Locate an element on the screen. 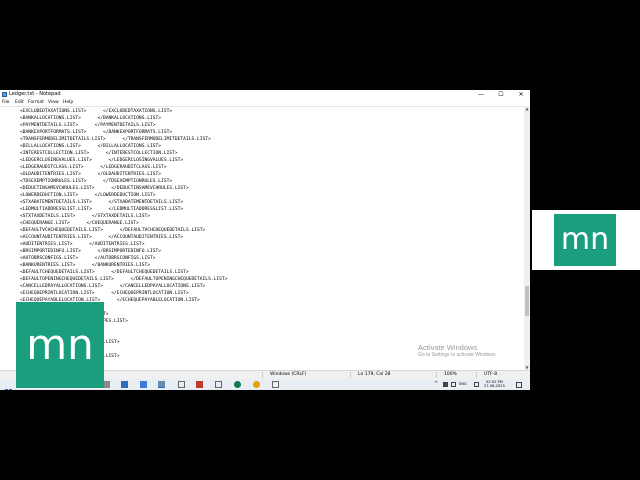 The image size is (640, 480). network-icon is located at coordinates (445, 384).